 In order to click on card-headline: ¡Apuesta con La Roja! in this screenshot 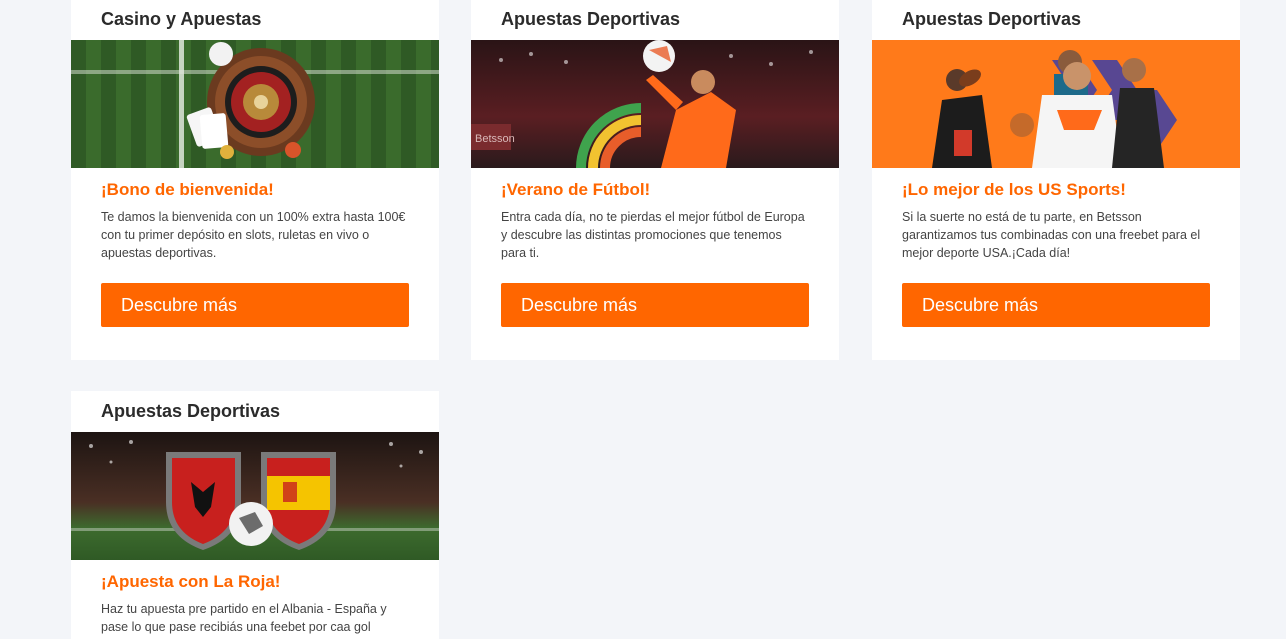, I will do `click(191, 581)`.